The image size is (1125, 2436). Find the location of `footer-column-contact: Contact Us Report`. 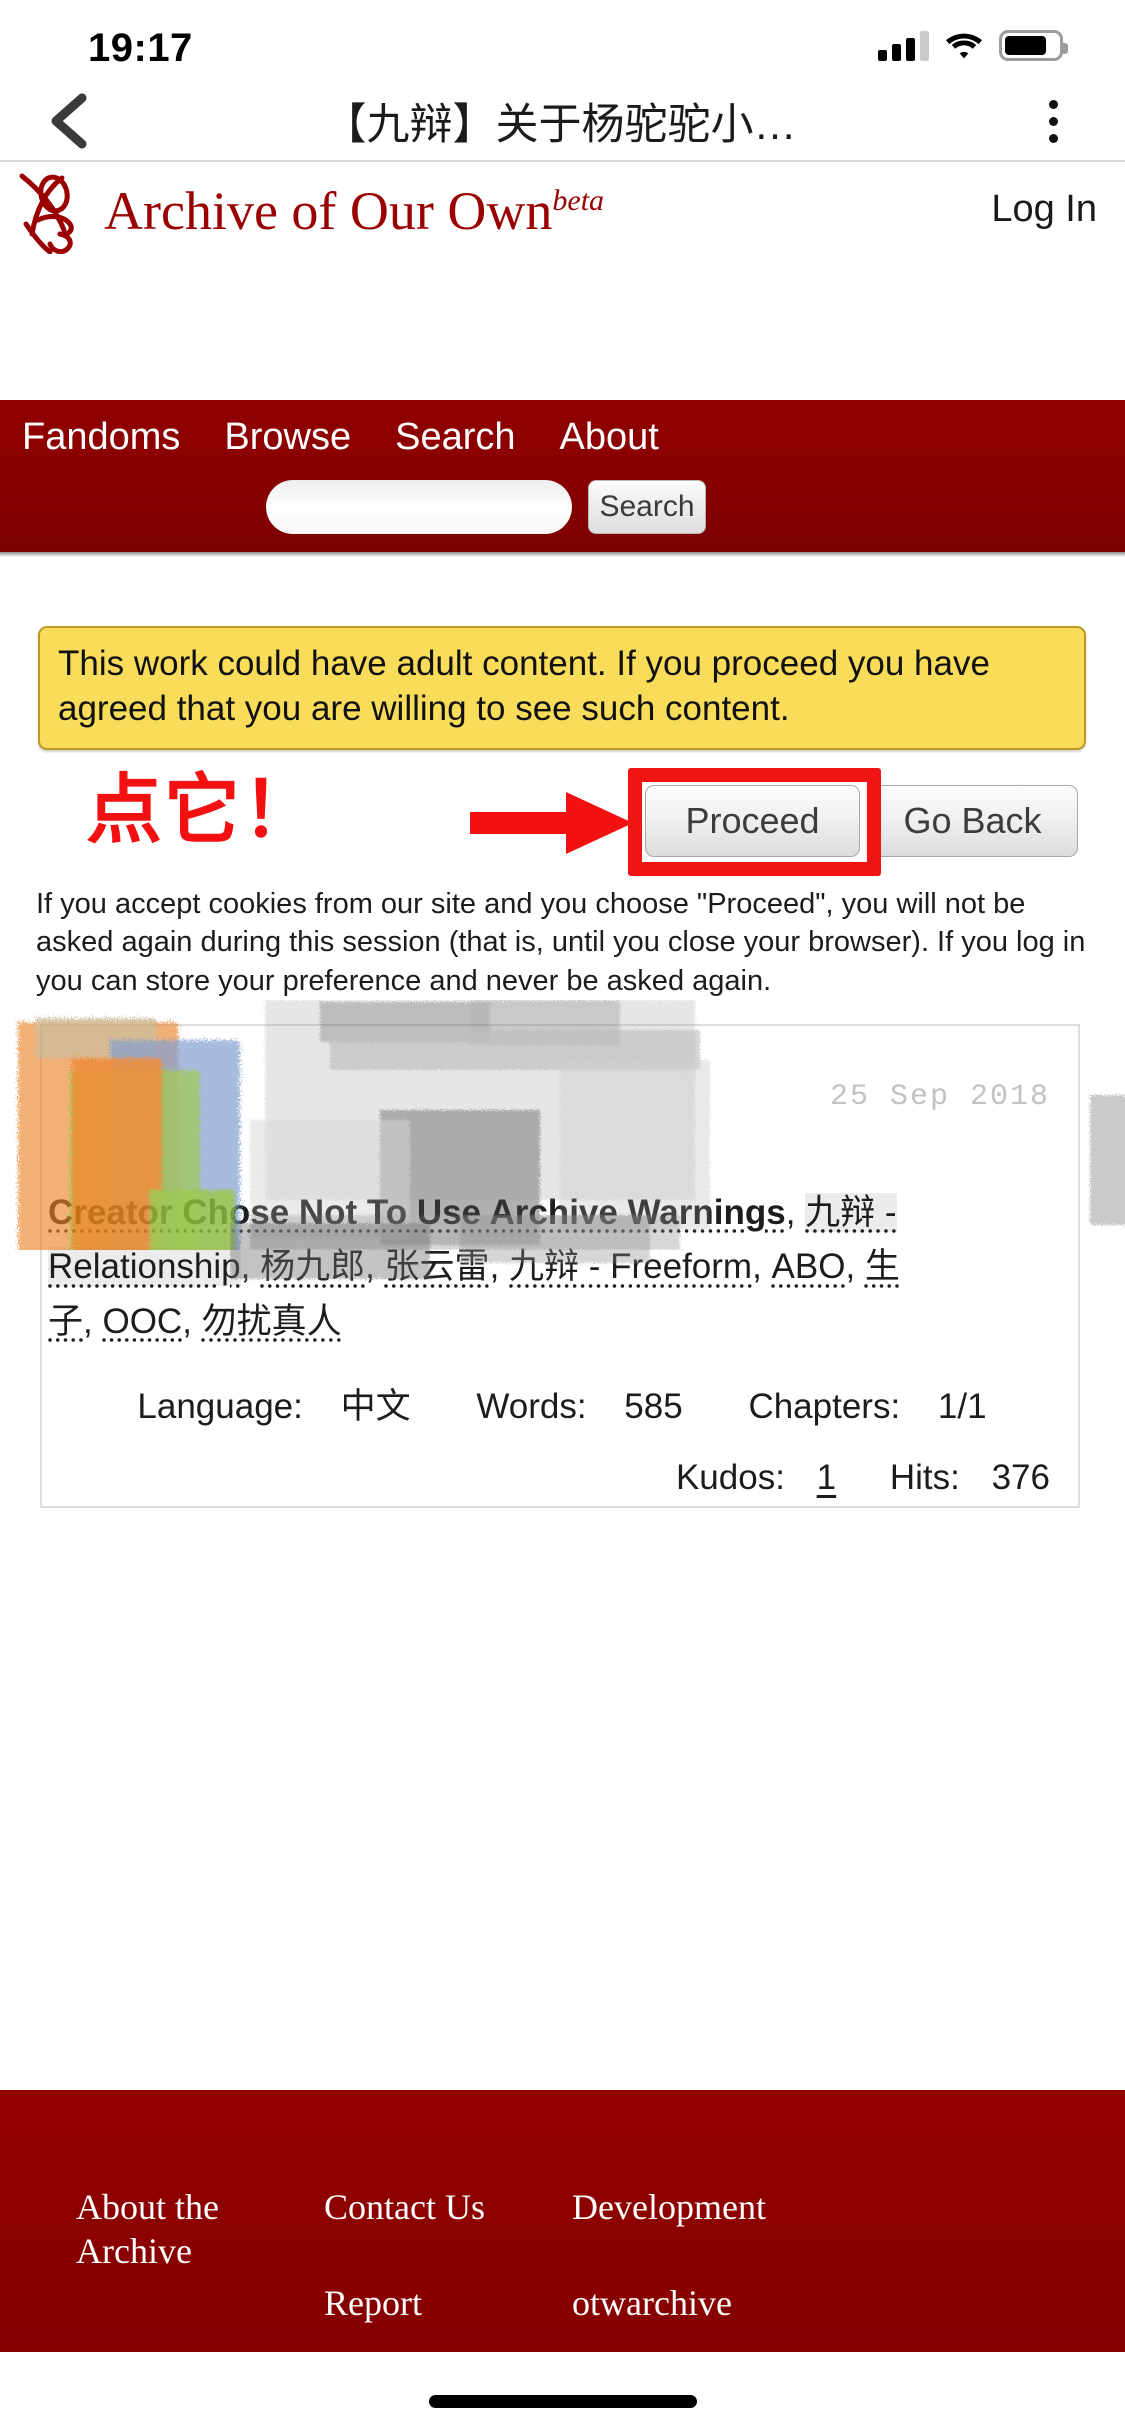

footer-column-contact: Contact Us Report is located at coordinates (448, 2256).